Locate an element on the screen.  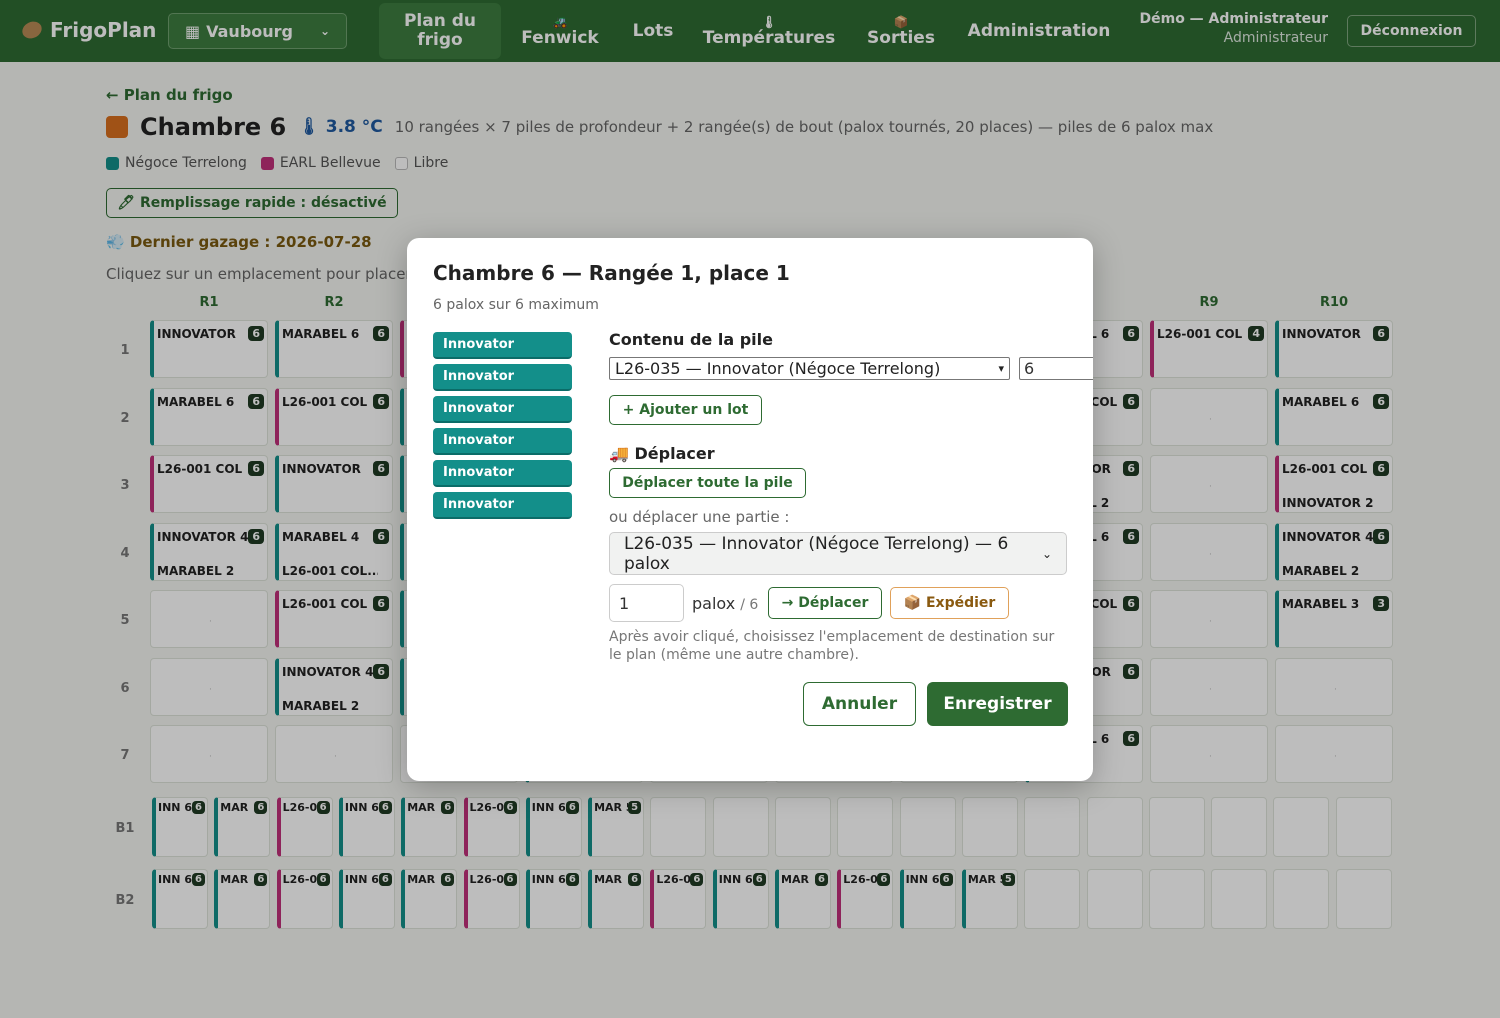
truck-icon: 🚚 is located at coordinates (619, 453).